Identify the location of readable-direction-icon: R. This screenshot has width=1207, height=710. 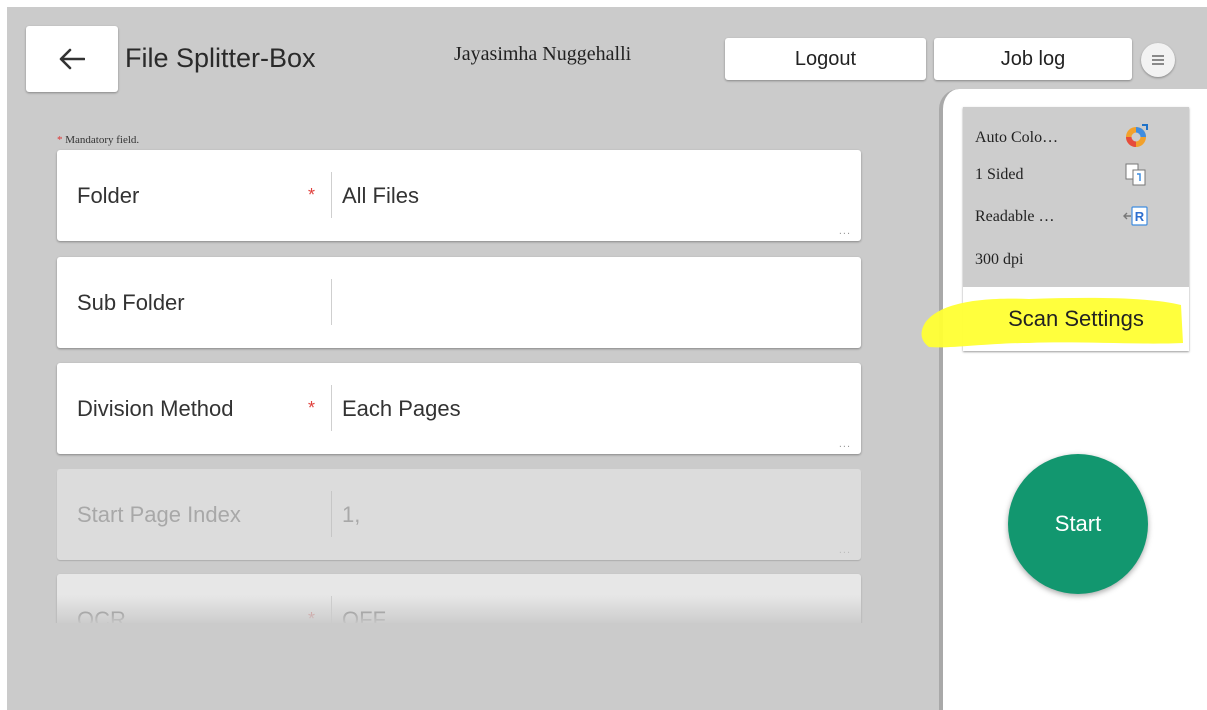
(1135, 216).